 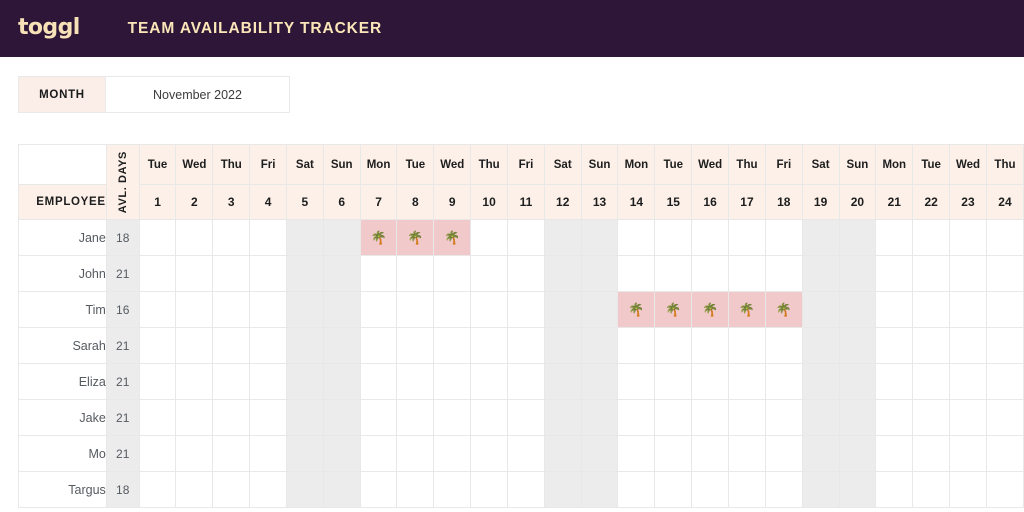 What do you see at coordinates (62, 345) in the screenshot?
I see `employee-name-cell: Sarah` at bounding box center [62, 345].